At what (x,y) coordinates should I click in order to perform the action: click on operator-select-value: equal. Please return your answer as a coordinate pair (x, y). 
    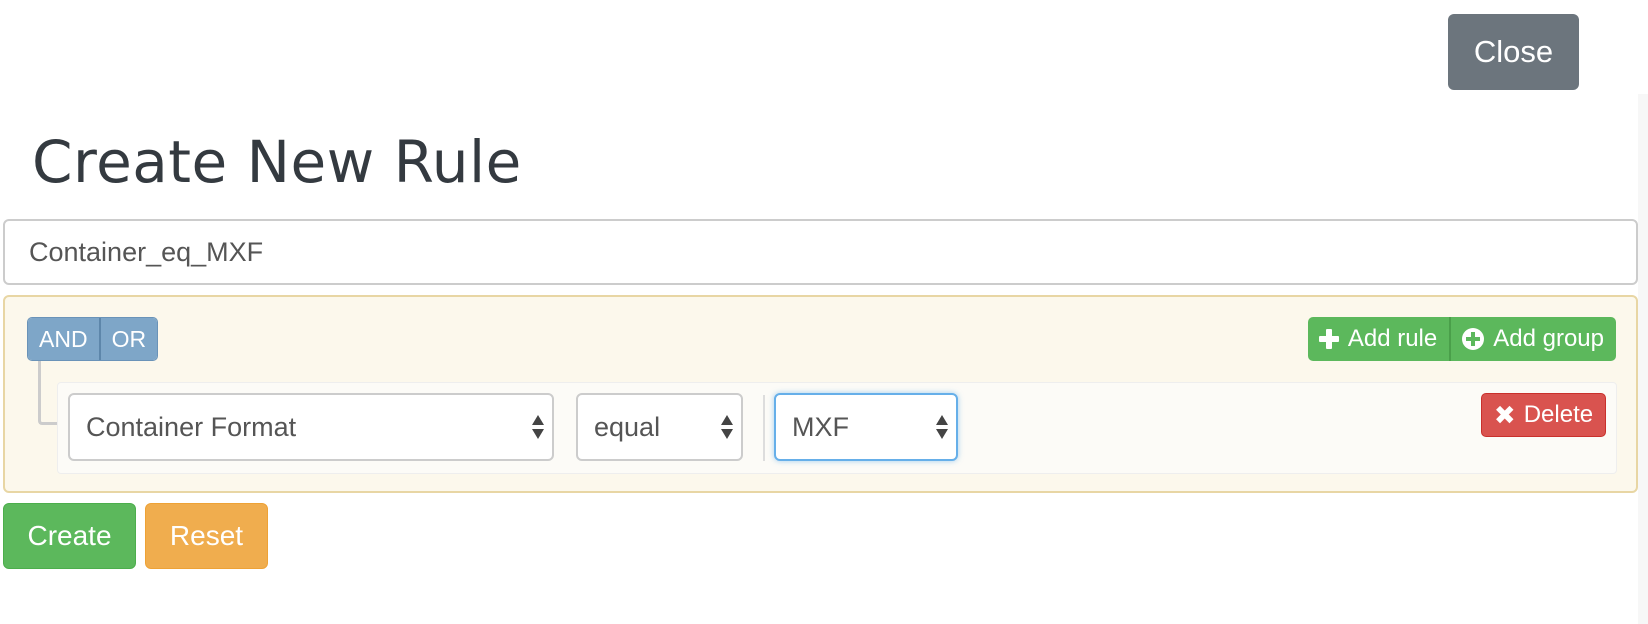
    Looking at the image, I should click on (627, 426).